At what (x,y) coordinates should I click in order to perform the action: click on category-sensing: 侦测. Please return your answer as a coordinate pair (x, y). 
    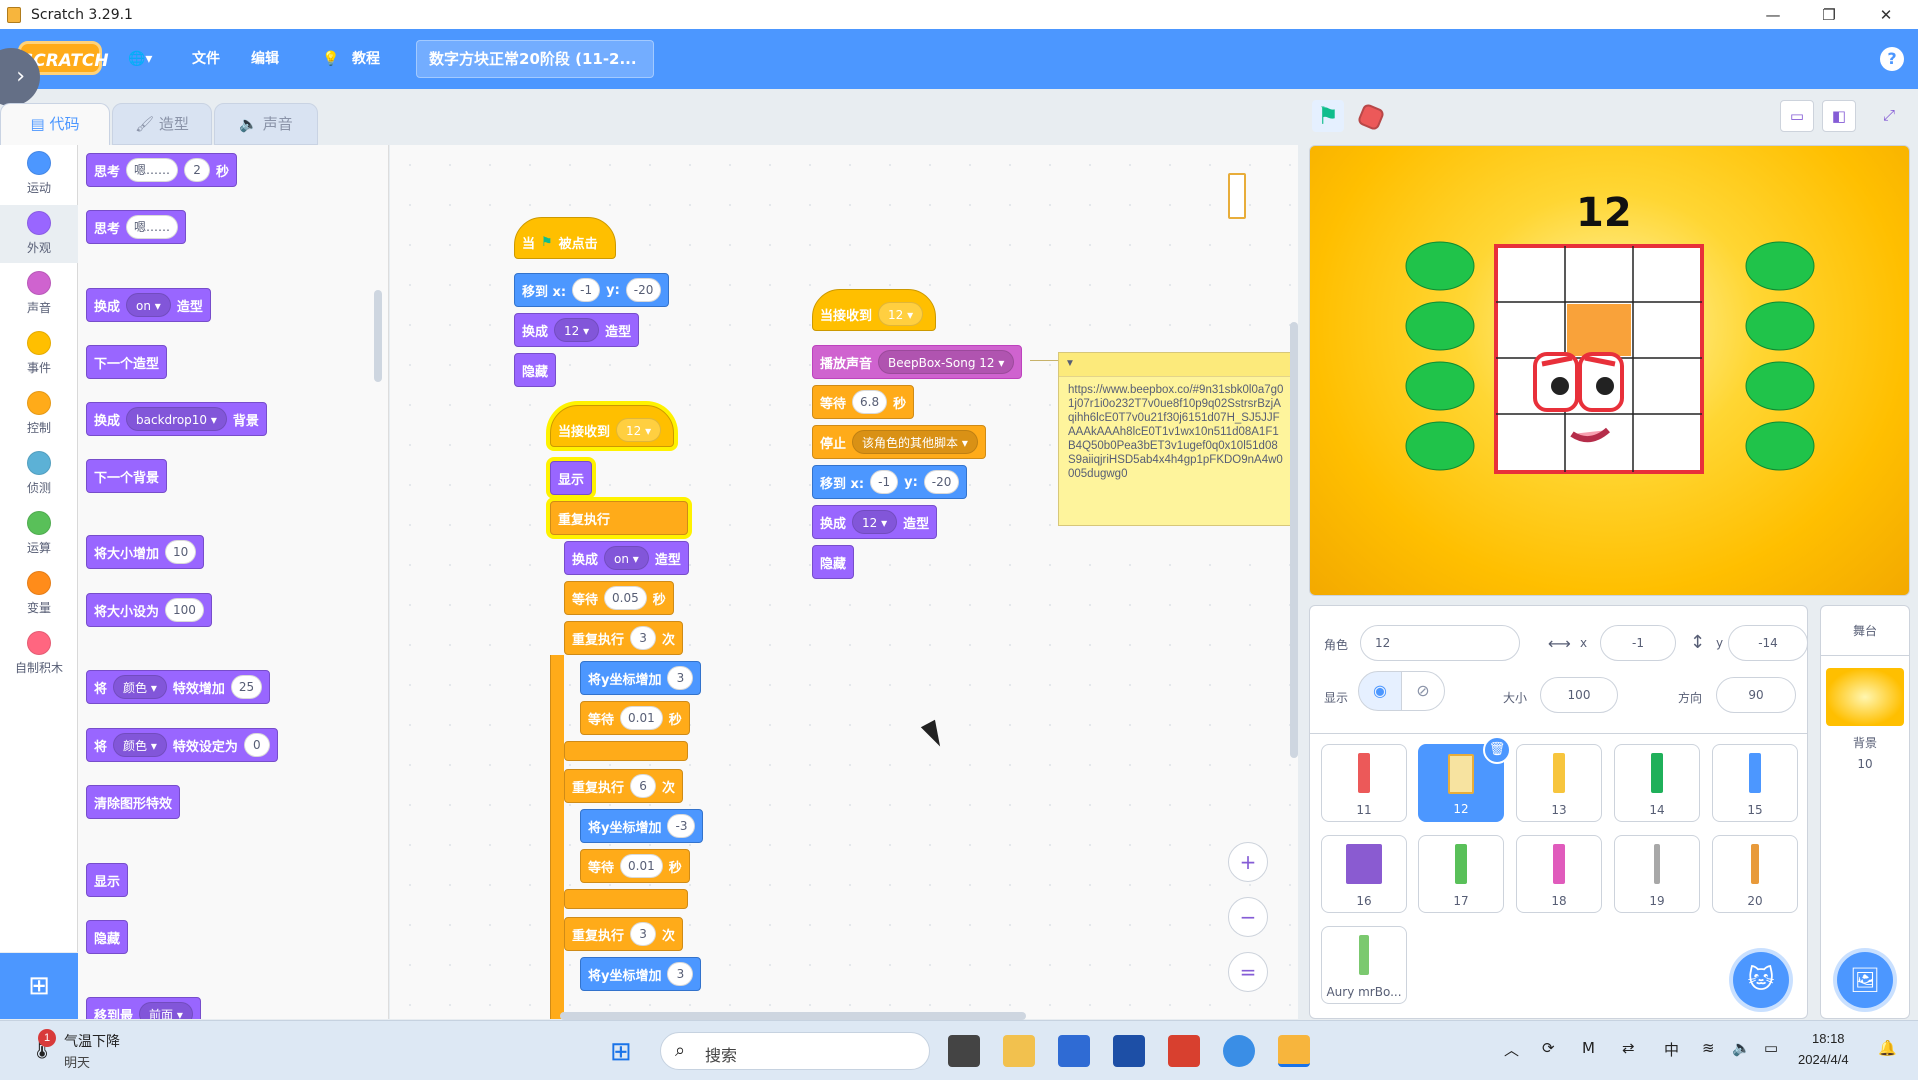
    Looking at the image, I should click on (39, 474).